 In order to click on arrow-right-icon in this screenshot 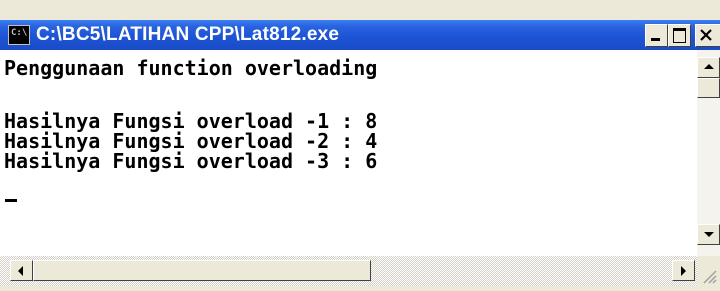, I will do `click(683, 271)`.